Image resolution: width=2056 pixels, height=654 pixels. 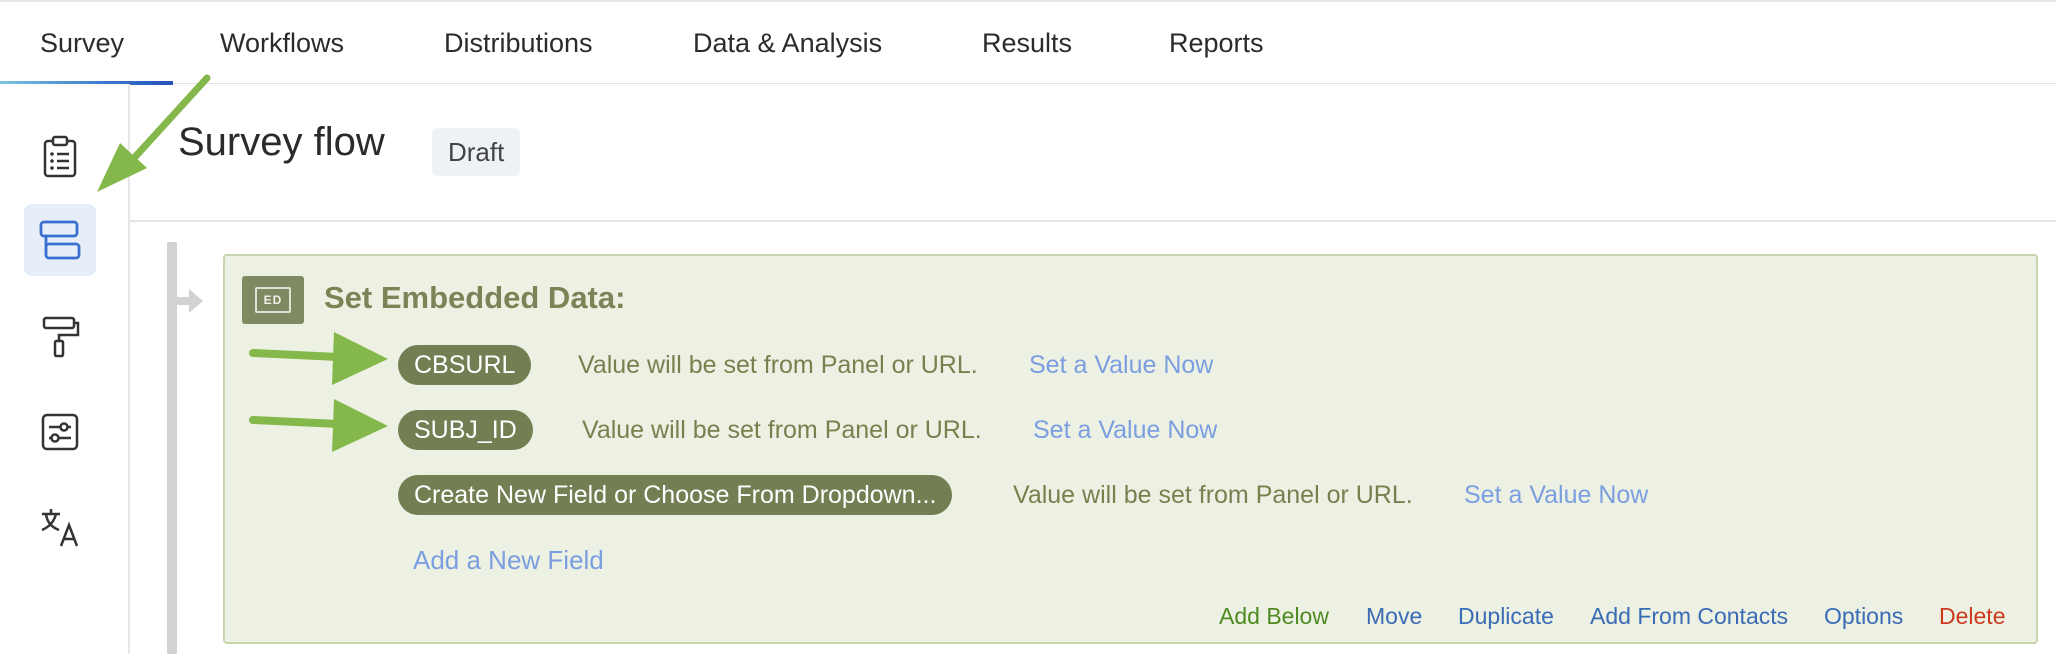 What do you see at coordinates (518, 43) in the screenshot?
I see `tab-distributions: Distributions` at bounding box center [518, 43].